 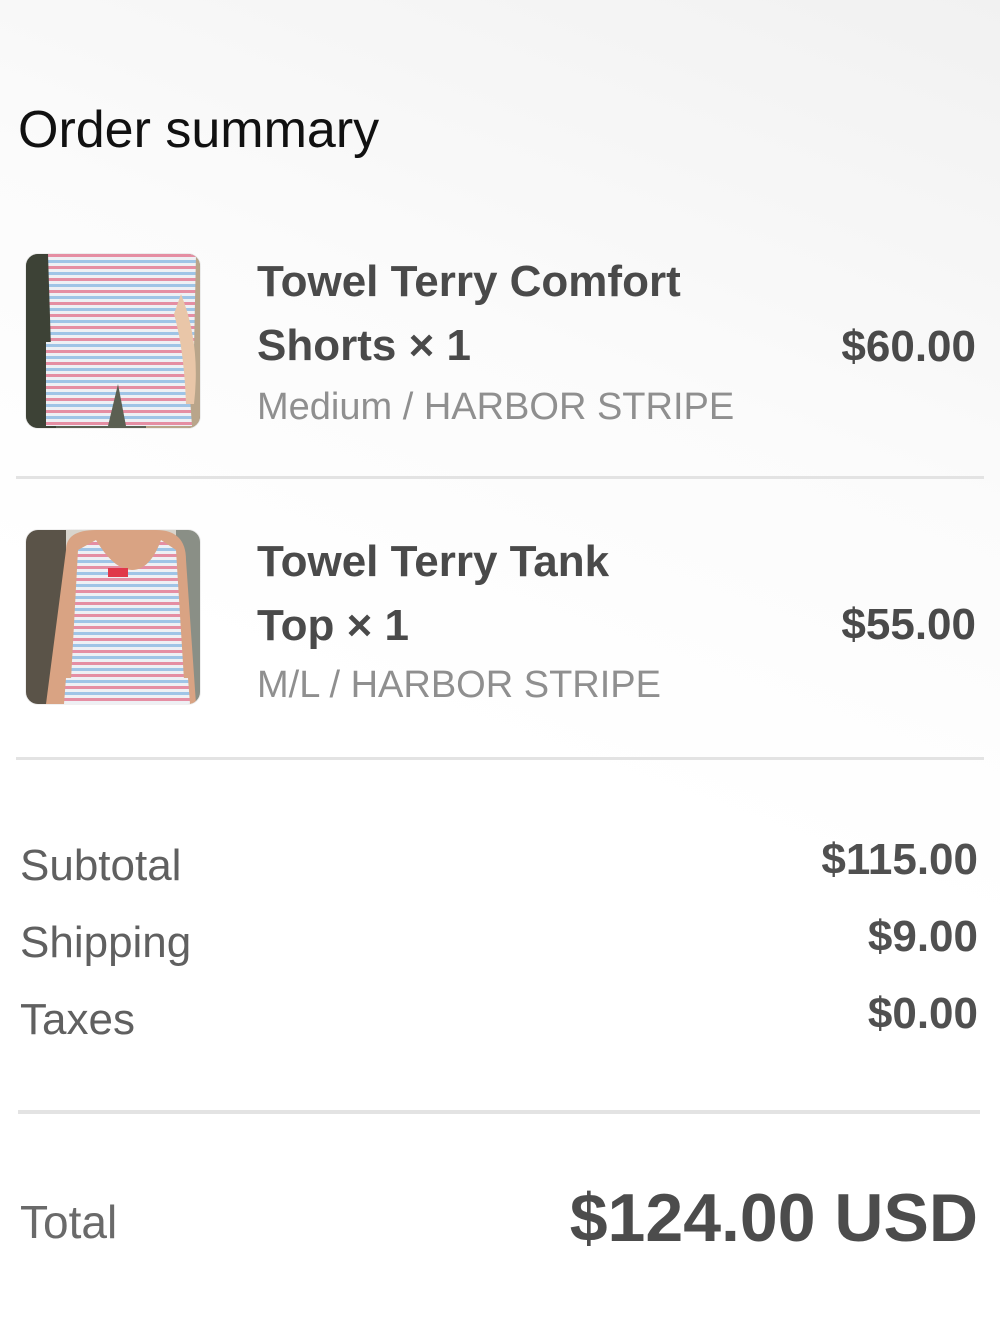 What do you see at coordinates (498, 942) in the screenshot?
I see `shipping-row: Shipping $9.00` at bounding box center [498, 942].